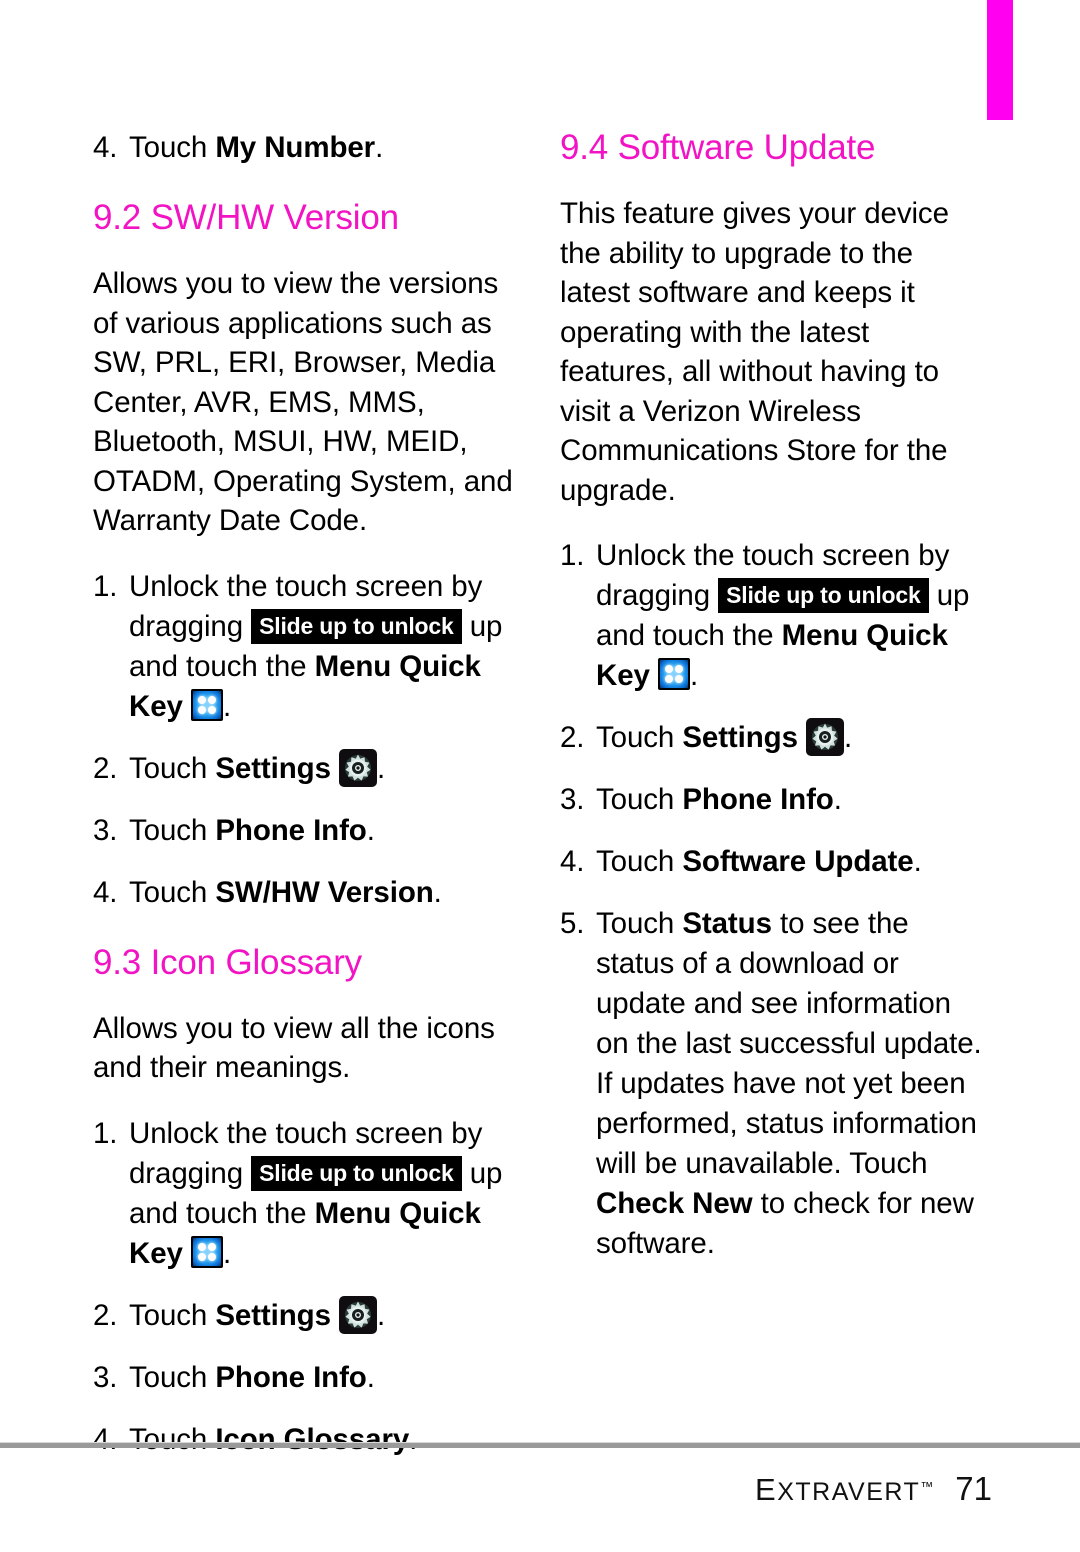  I want to click on step-bold-term: Icon Glossary, so click(312, 1439).